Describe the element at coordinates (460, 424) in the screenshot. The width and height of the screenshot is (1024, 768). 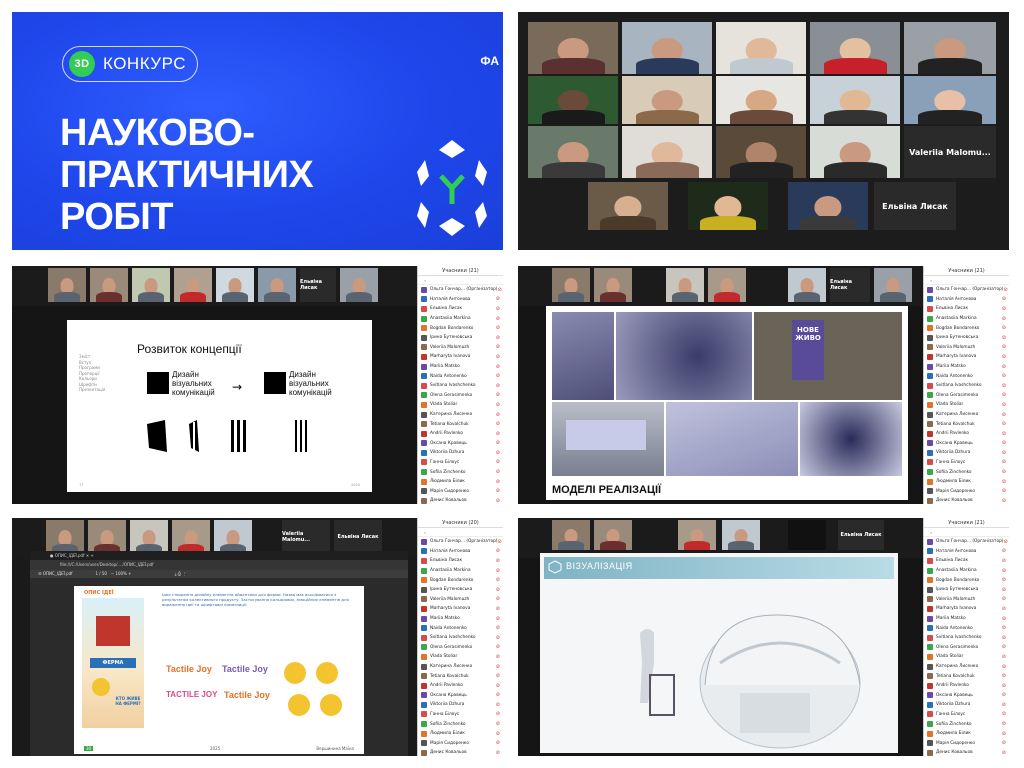
I see `participant-row: Tetiana Kovalchuk ⊘` at that location.